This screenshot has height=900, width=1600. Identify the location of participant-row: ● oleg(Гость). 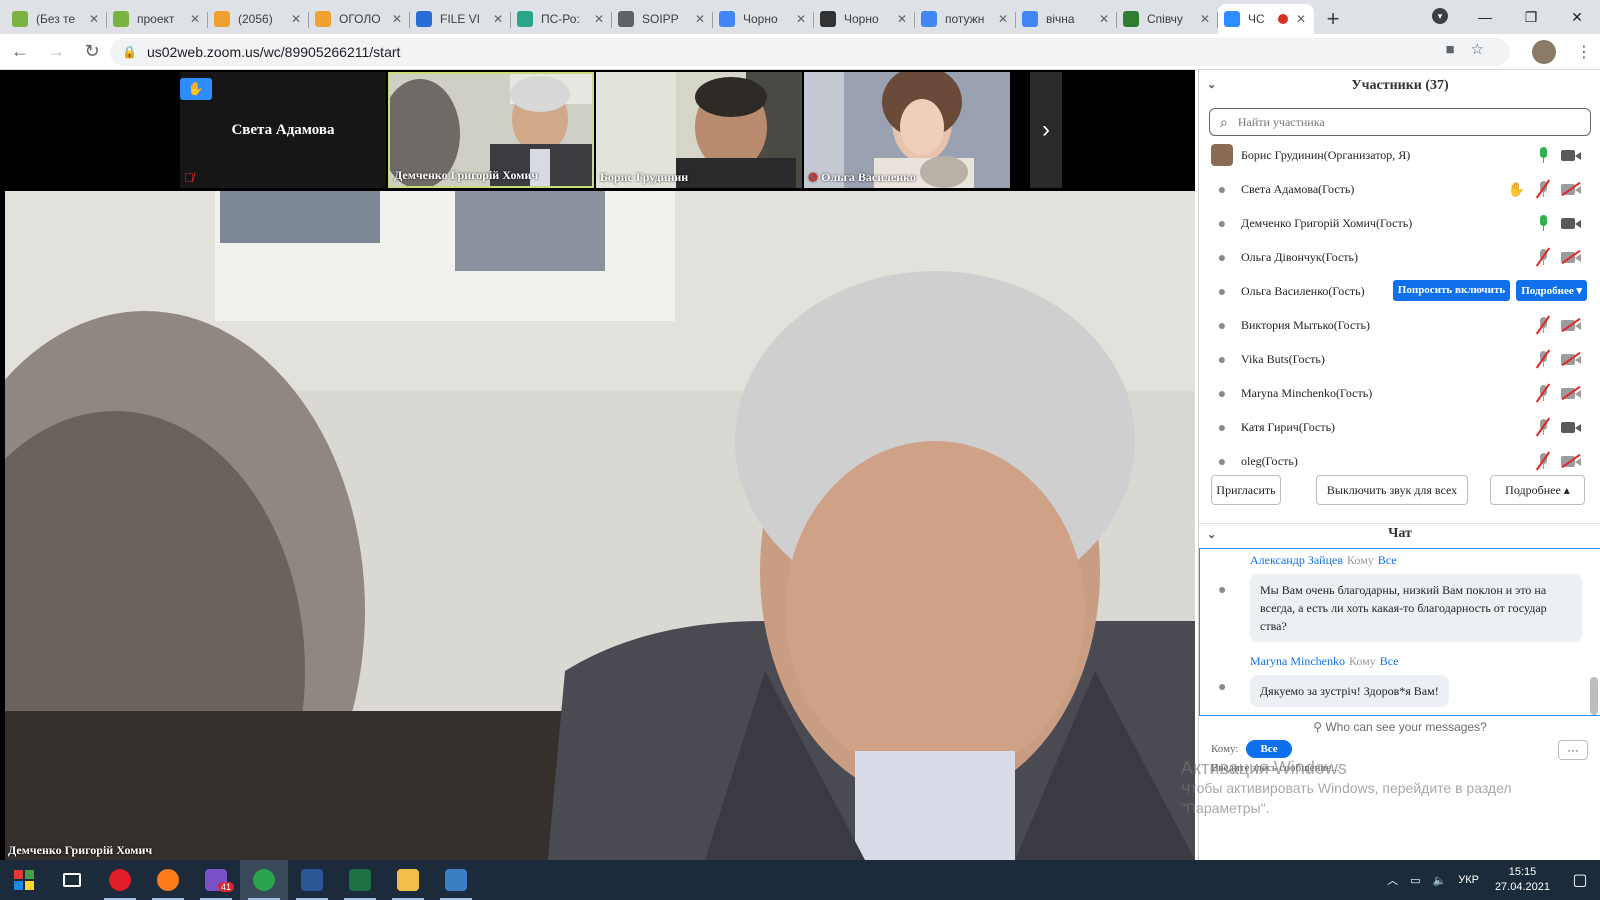
(1399, 461).